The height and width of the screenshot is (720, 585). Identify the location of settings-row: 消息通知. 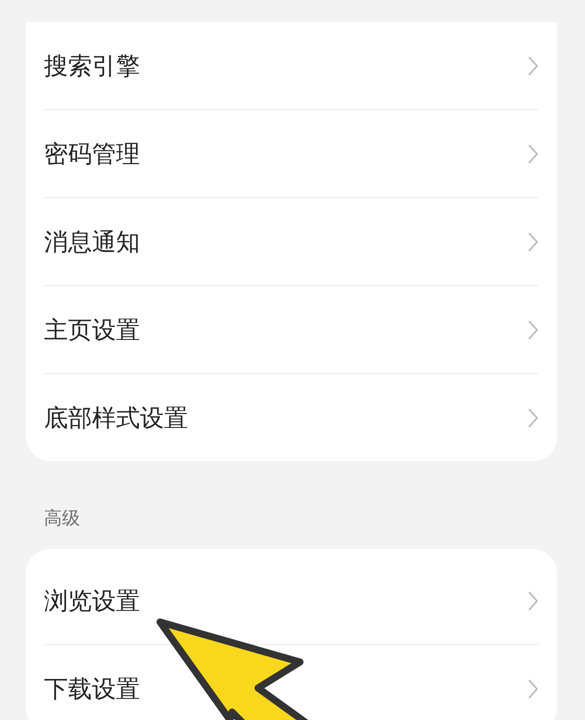
(291, 242).